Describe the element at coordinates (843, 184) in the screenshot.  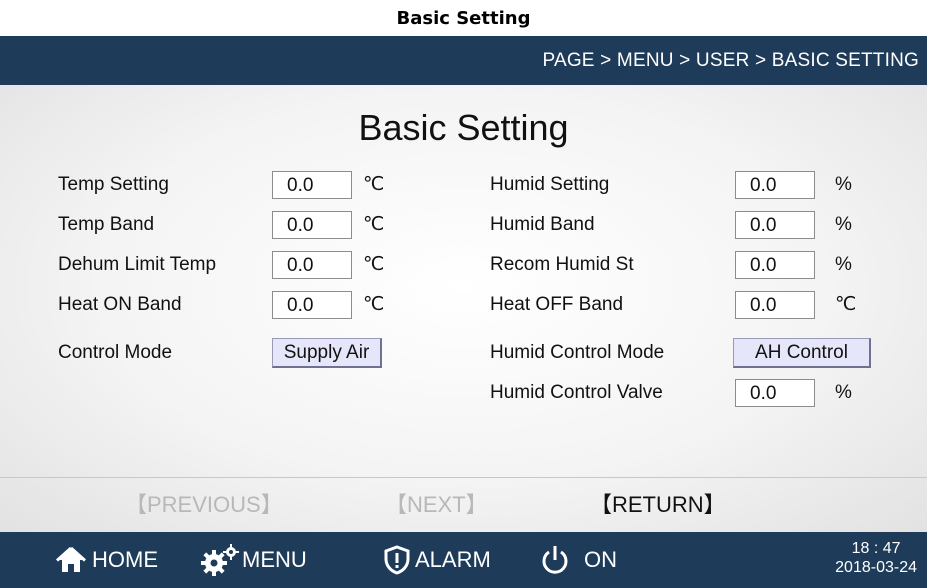
I see `humid-setting-unit: %` at that location.